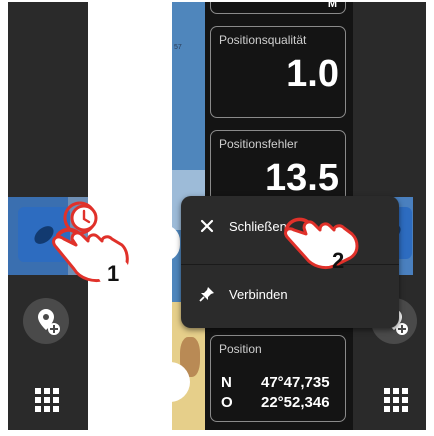 Image resolution: width=434 pixels, height=436 pixels. I want to click on position-error-label: Positionsfehler, so click(258, 144).